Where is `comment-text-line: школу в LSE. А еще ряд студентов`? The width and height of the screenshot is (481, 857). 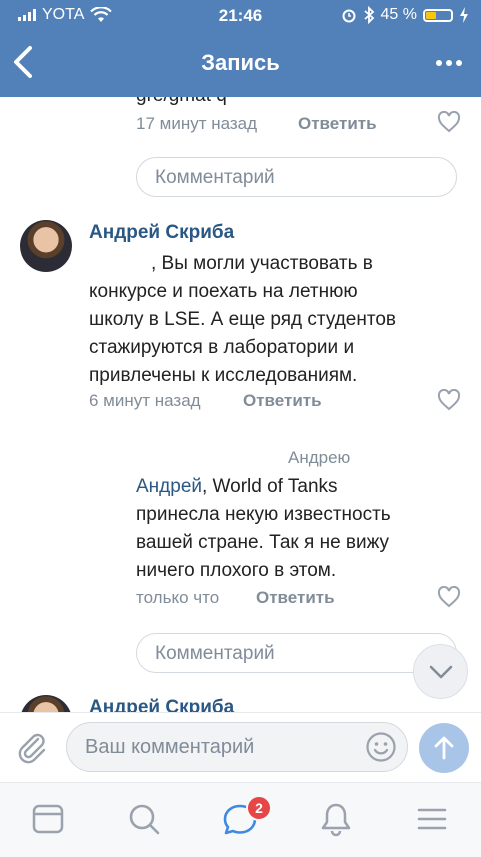 comment-text-line: школу в LSE. А еще ряд студентов is located at coordinates (242, 319).